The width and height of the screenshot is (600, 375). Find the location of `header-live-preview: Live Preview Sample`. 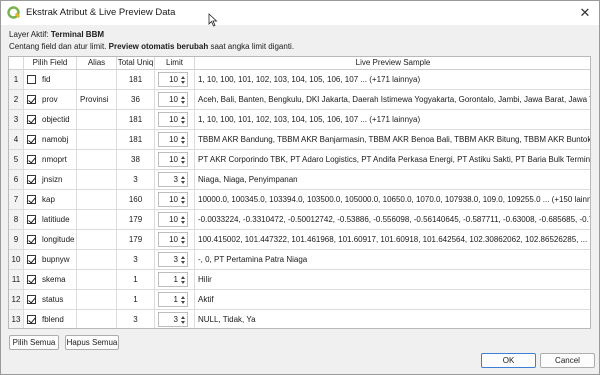

header-live-preview: Live Preview Sample is located at coordinates (392, 63).